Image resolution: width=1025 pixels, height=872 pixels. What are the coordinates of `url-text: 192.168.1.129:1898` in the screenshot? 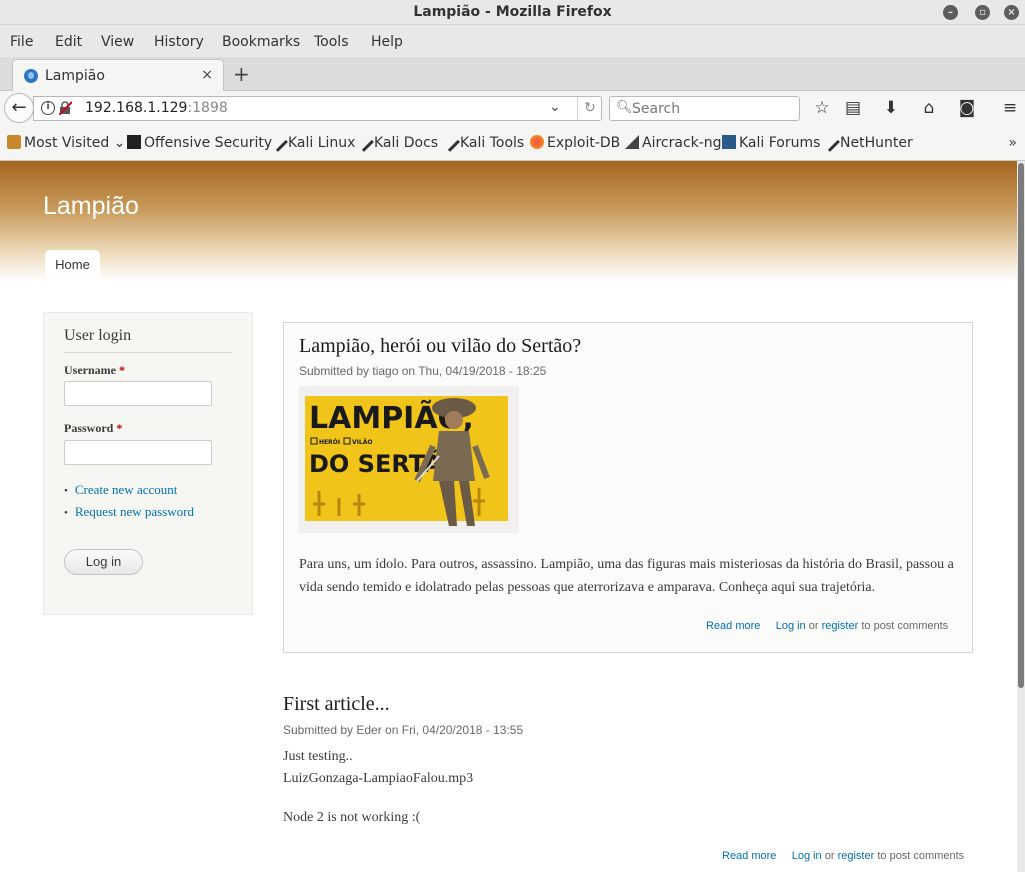 It's located at (156, 108).